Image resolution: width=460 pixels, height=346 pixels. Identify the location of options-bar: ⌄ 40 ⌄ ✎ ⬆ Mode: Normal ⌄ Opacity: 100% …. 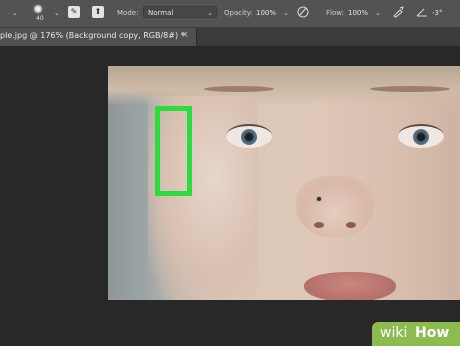
(230, 14).